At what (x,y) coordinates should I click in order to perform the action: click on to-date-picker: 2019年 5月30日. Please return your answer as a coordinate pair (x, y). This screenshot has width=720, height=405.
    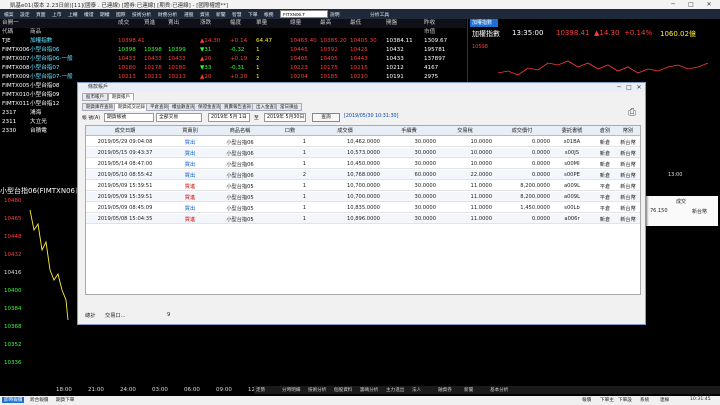
    Looking at the image, I should click on (285, 117).